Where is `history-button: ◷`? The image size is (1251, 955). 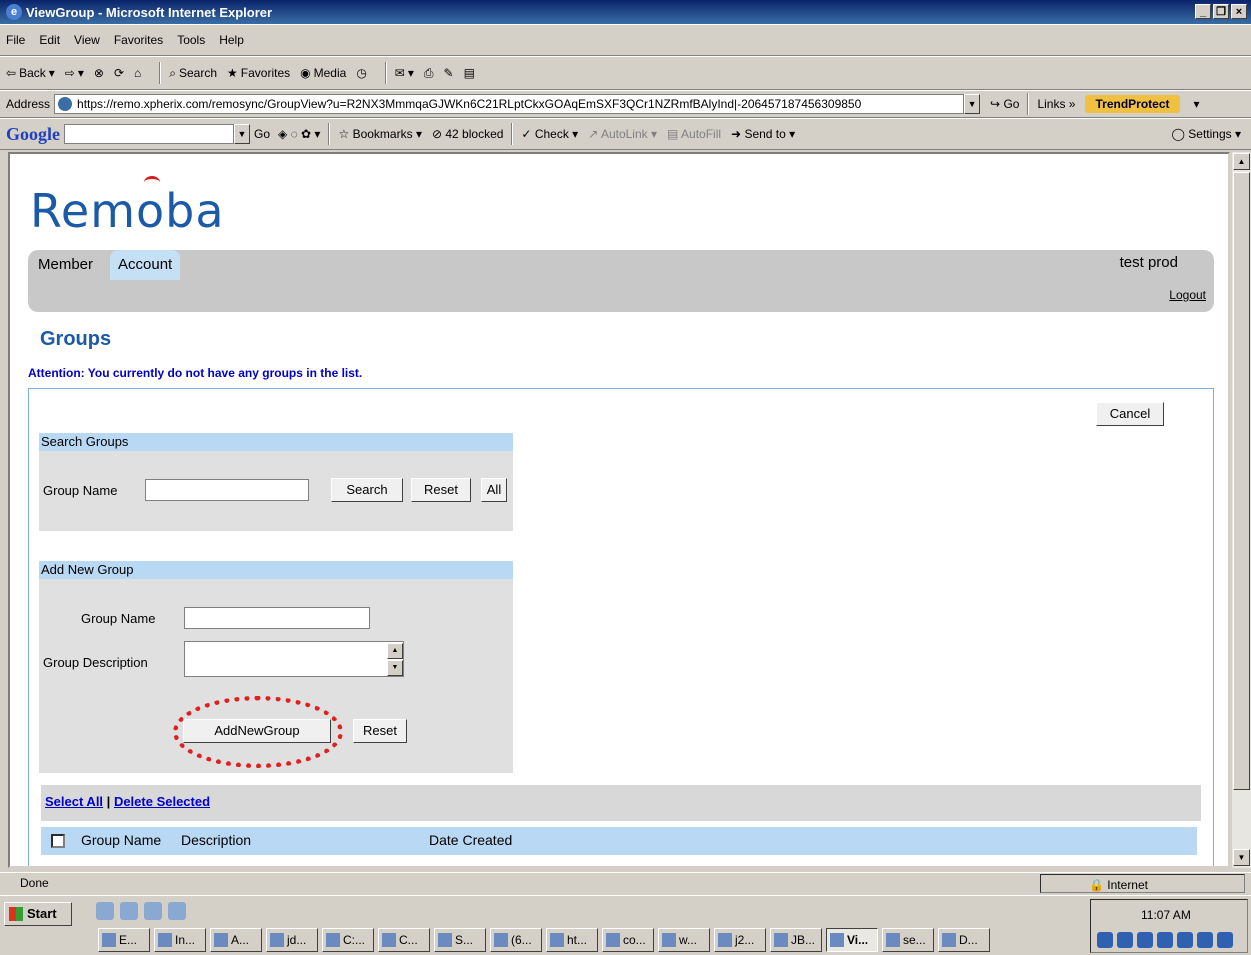 history-button: ◷ is located at coordinates (361, 73).